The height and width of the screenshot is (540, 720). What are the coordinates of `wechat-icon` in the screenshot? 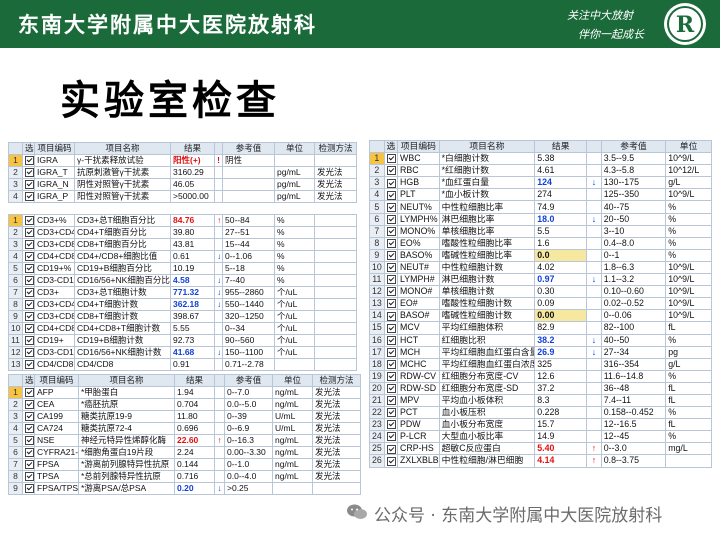 It's located at (357, 511).